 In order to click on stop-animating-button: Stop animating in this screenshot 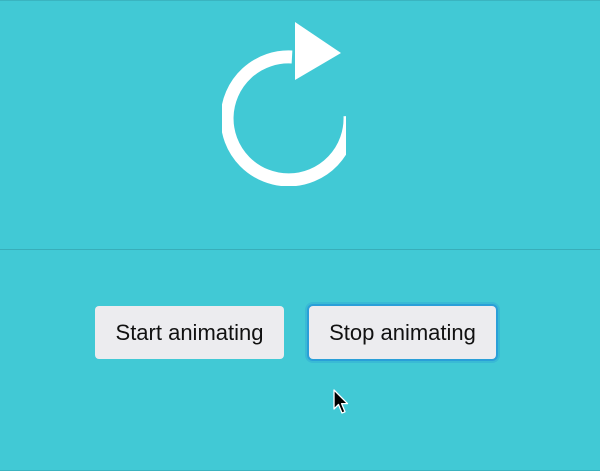, I will do `click(402, 332)`.